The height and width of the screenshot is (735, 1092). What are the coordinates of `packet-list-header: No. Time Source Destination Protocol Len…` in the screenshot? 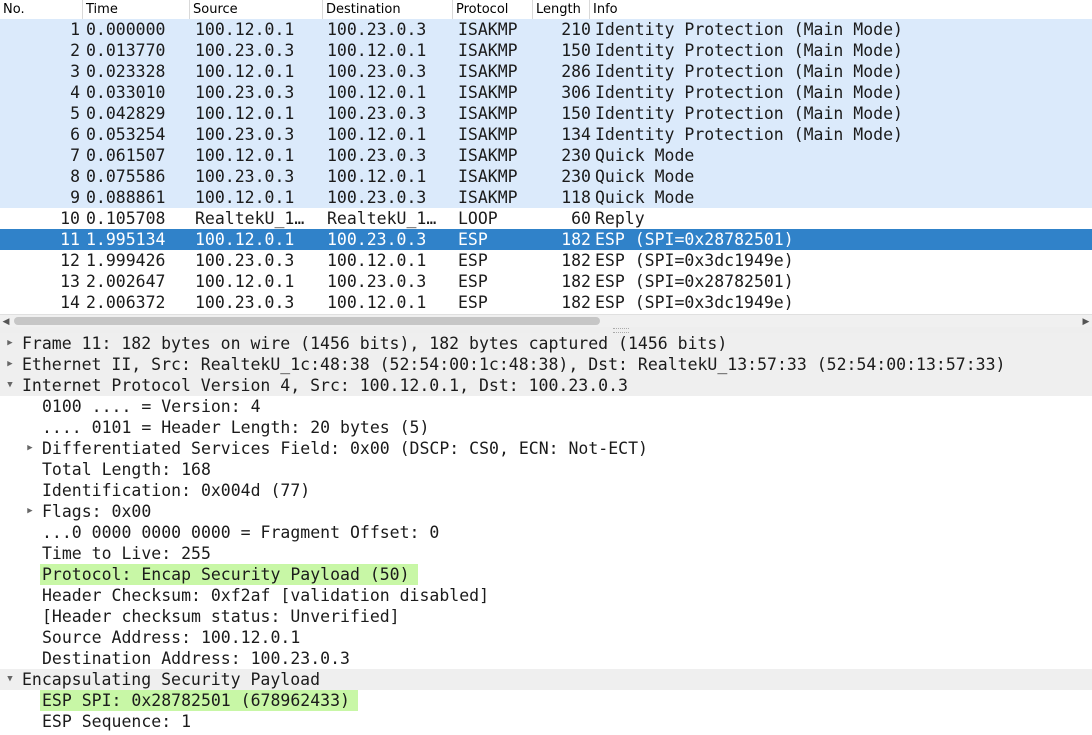 It's located at (546, 10).